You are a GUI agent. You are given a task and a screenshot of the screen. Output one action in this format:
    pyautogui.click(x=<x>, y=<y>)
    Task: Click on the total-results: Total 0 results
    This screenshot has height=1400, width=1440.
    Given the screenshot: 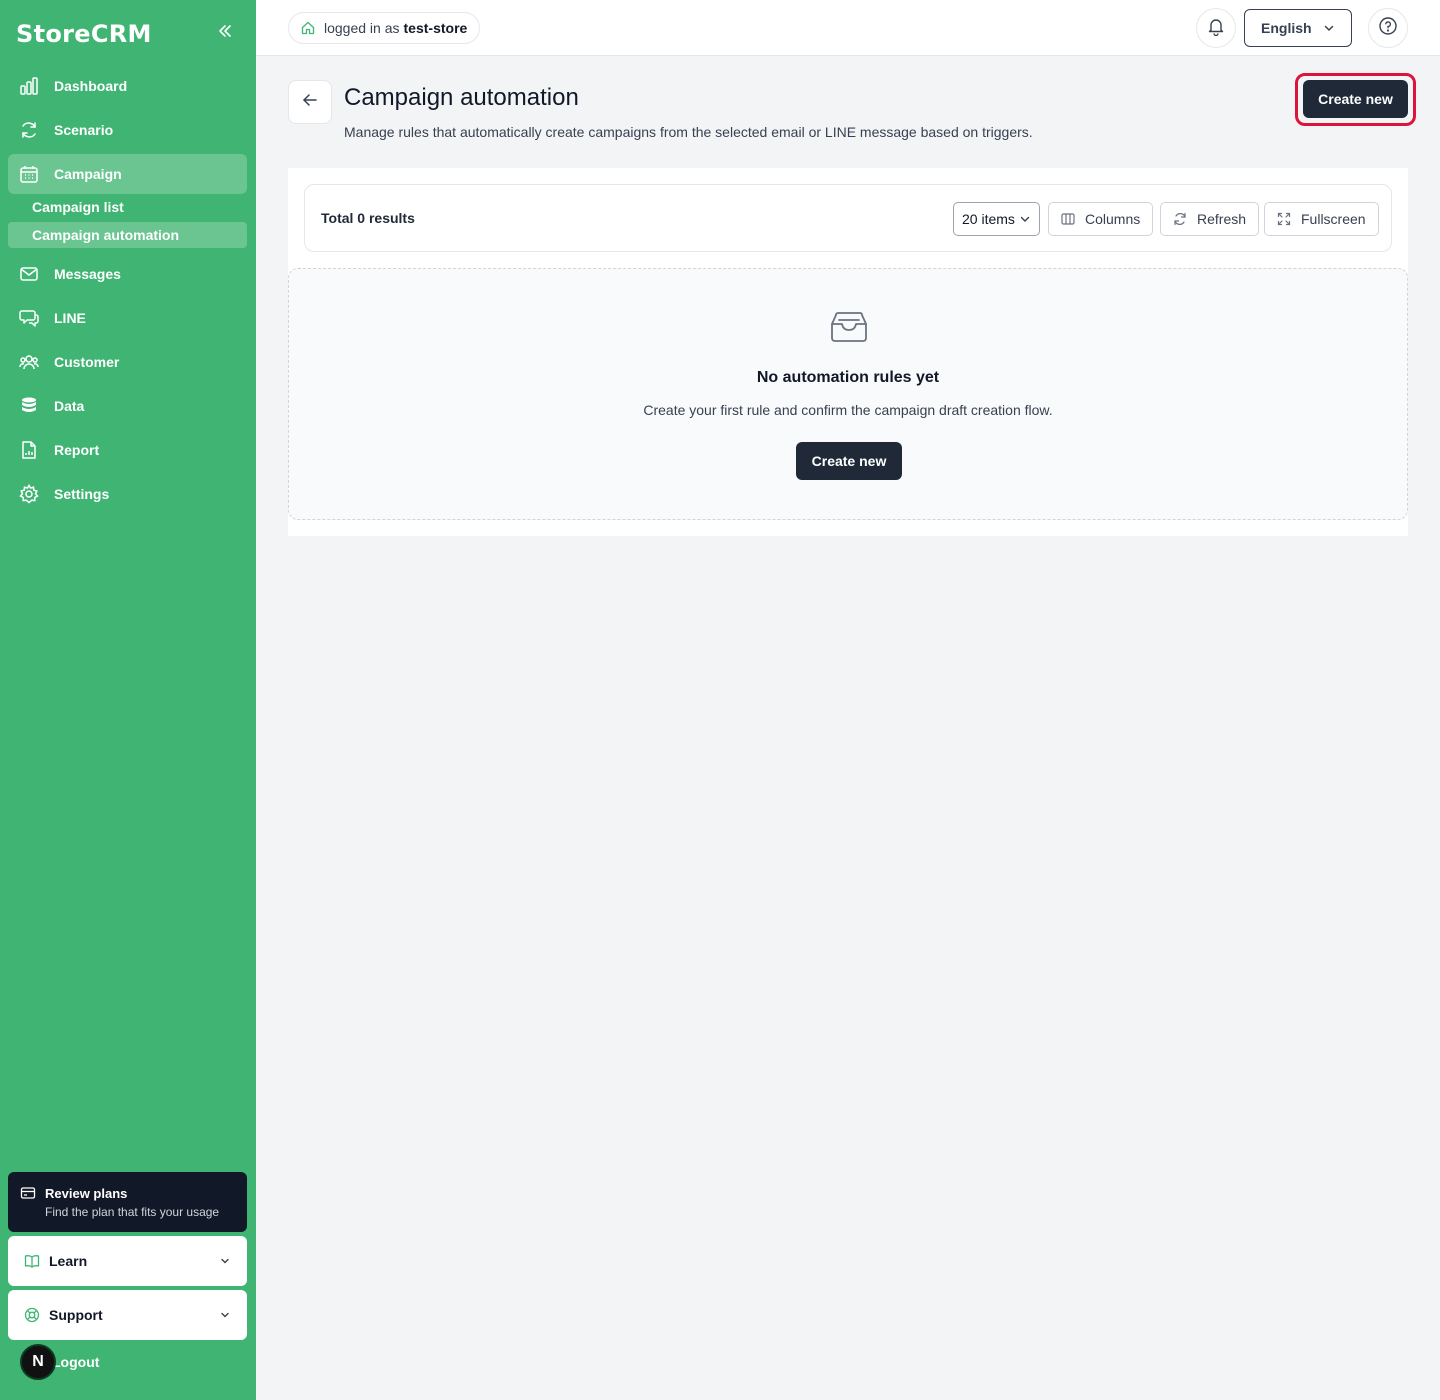 What is the action you would take?
    pyautogui.click(x=368, y=218)
    